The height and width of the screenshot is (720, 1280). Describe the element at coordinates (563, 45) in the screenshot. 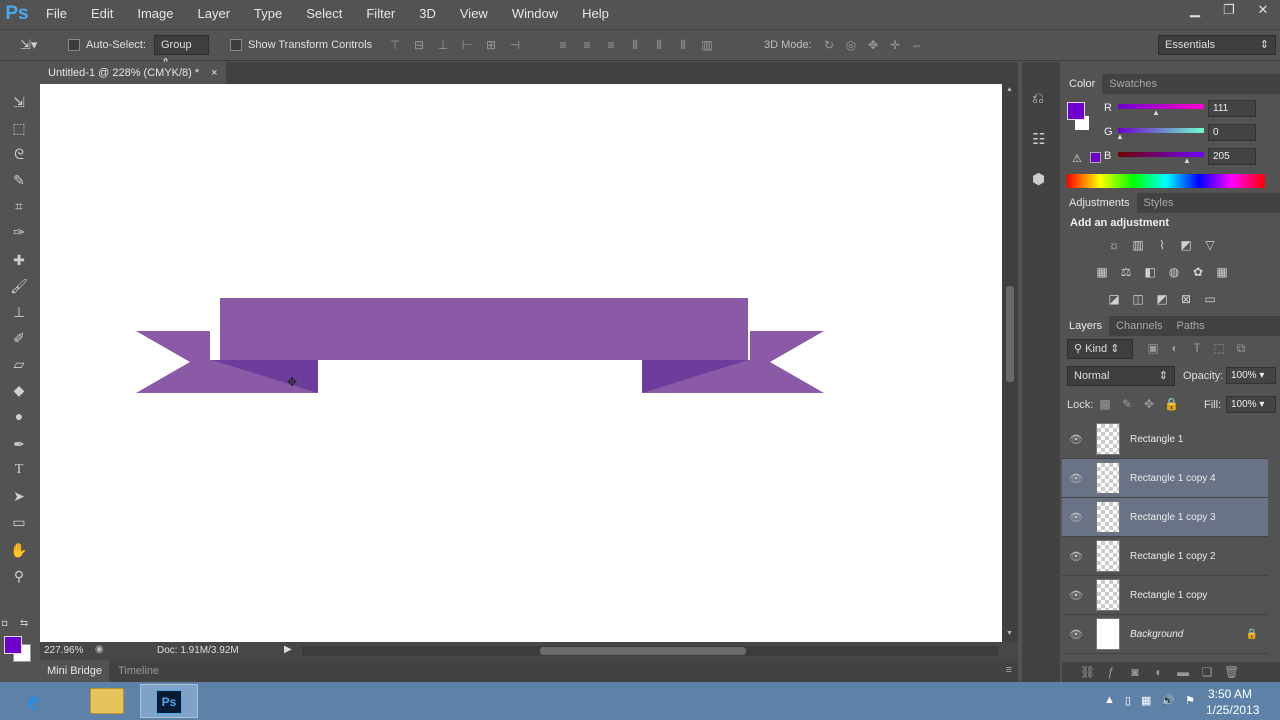

I see `distribute-top-icon: ≡` at that location.